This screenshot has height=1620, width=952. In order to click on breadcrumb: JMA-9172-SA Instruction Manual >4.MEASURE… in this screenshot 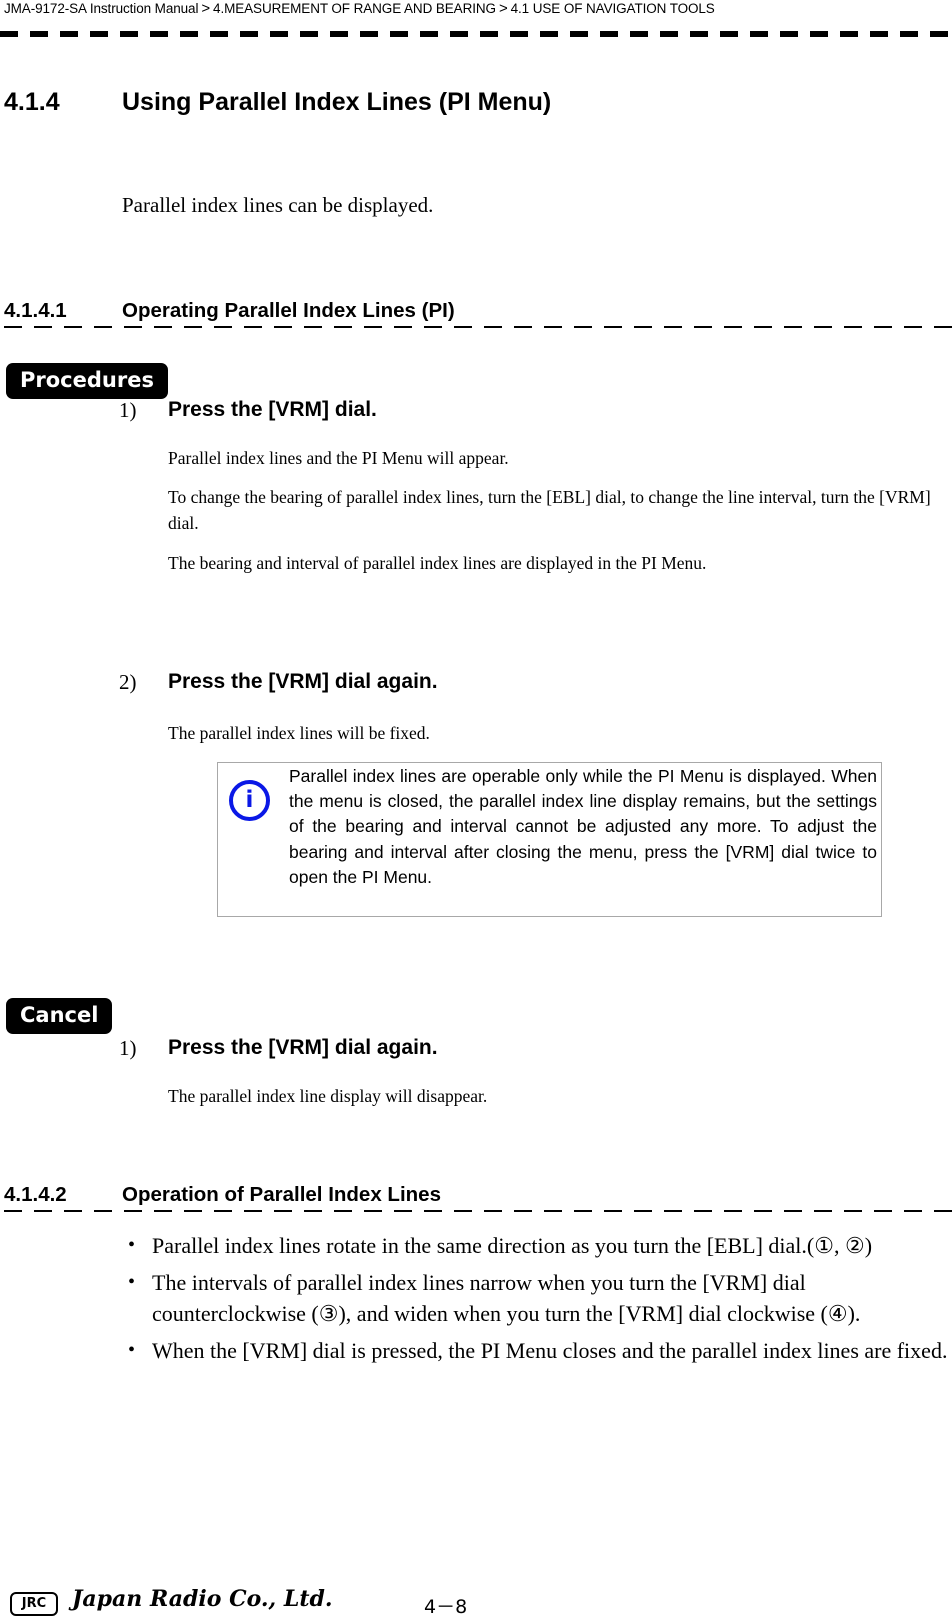, I will do `click(359, 8)`.